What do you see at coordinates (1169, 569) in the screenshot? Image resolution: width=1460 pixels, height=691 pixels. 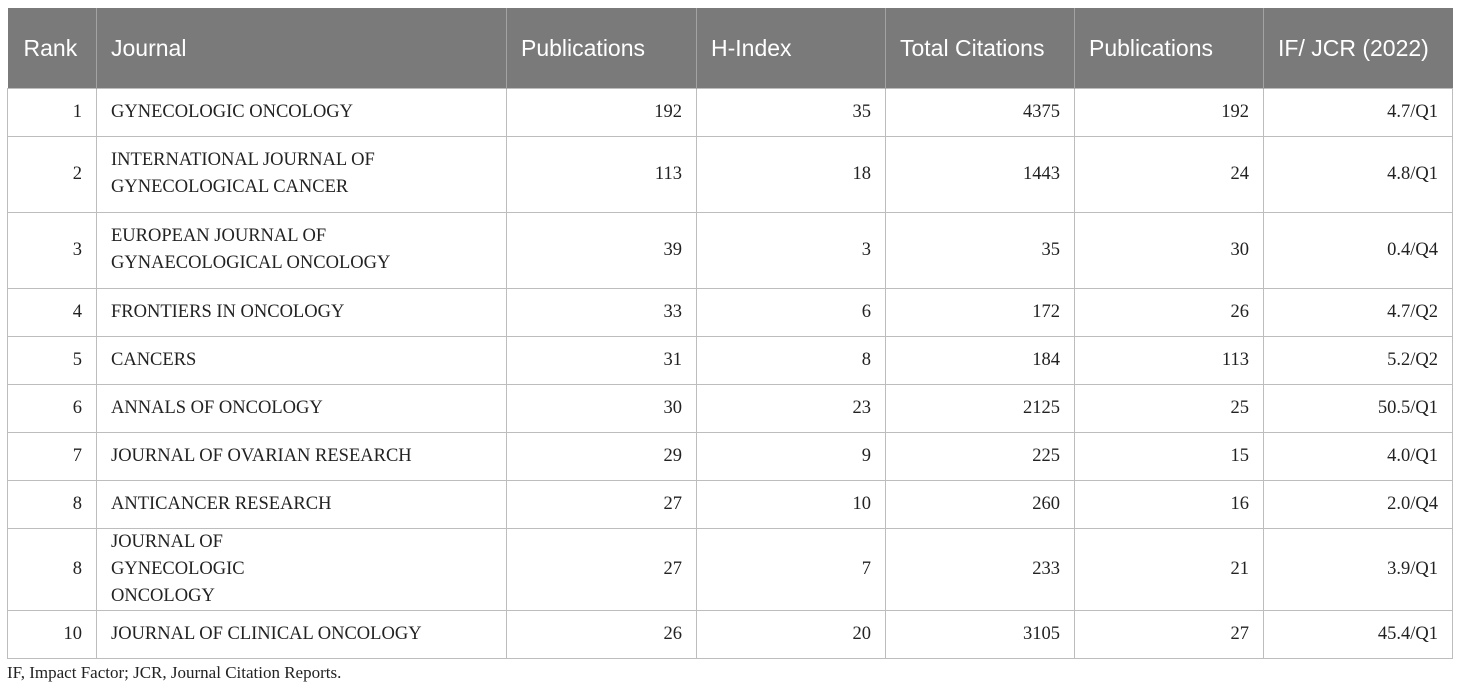 I see `cell-publications-2: 21` at bounding box center [1169, 569].